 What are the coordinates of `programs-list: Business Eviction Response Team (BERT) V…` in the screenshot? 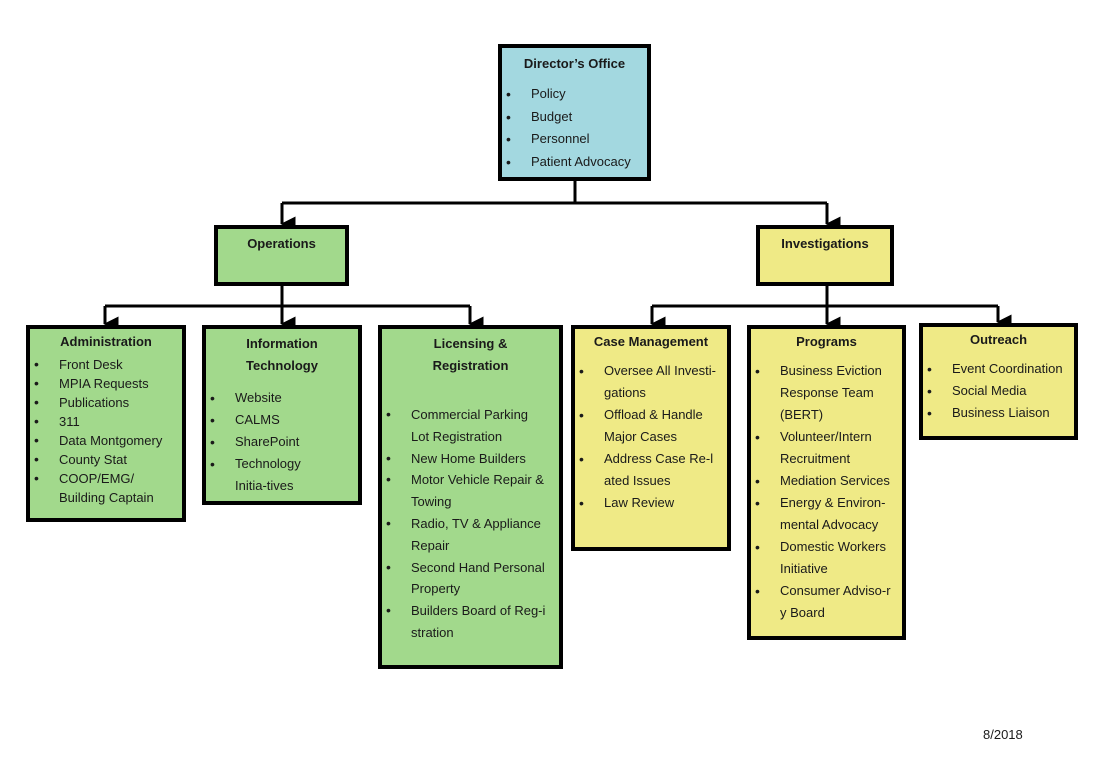 It's located at (826, 492).